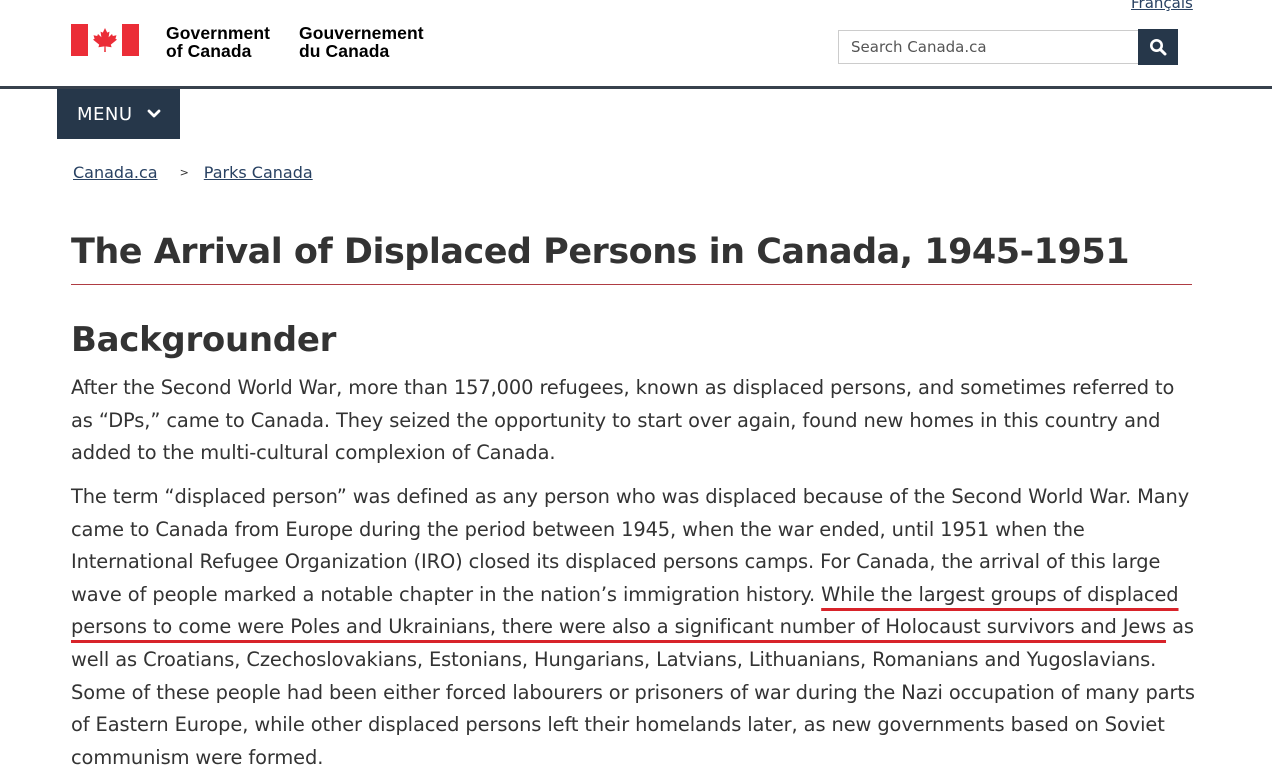 The image size is (1272, 774). Describe the element at coordinates (218, 42) in the screenshot. I see `wordmark-english: Government of Canada` at that location.